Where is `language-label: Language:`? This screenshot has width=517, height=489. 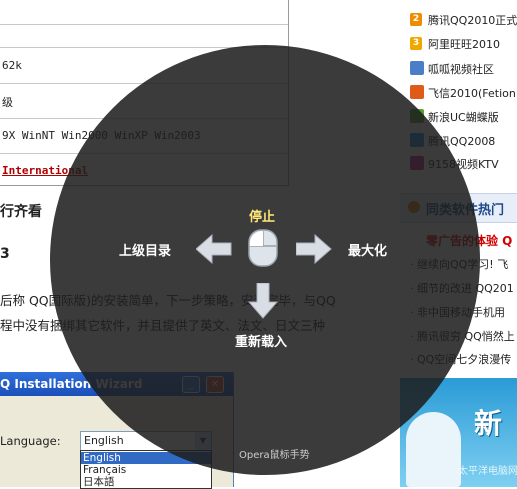 language-label: Language: is located at coordinates (30, 441).